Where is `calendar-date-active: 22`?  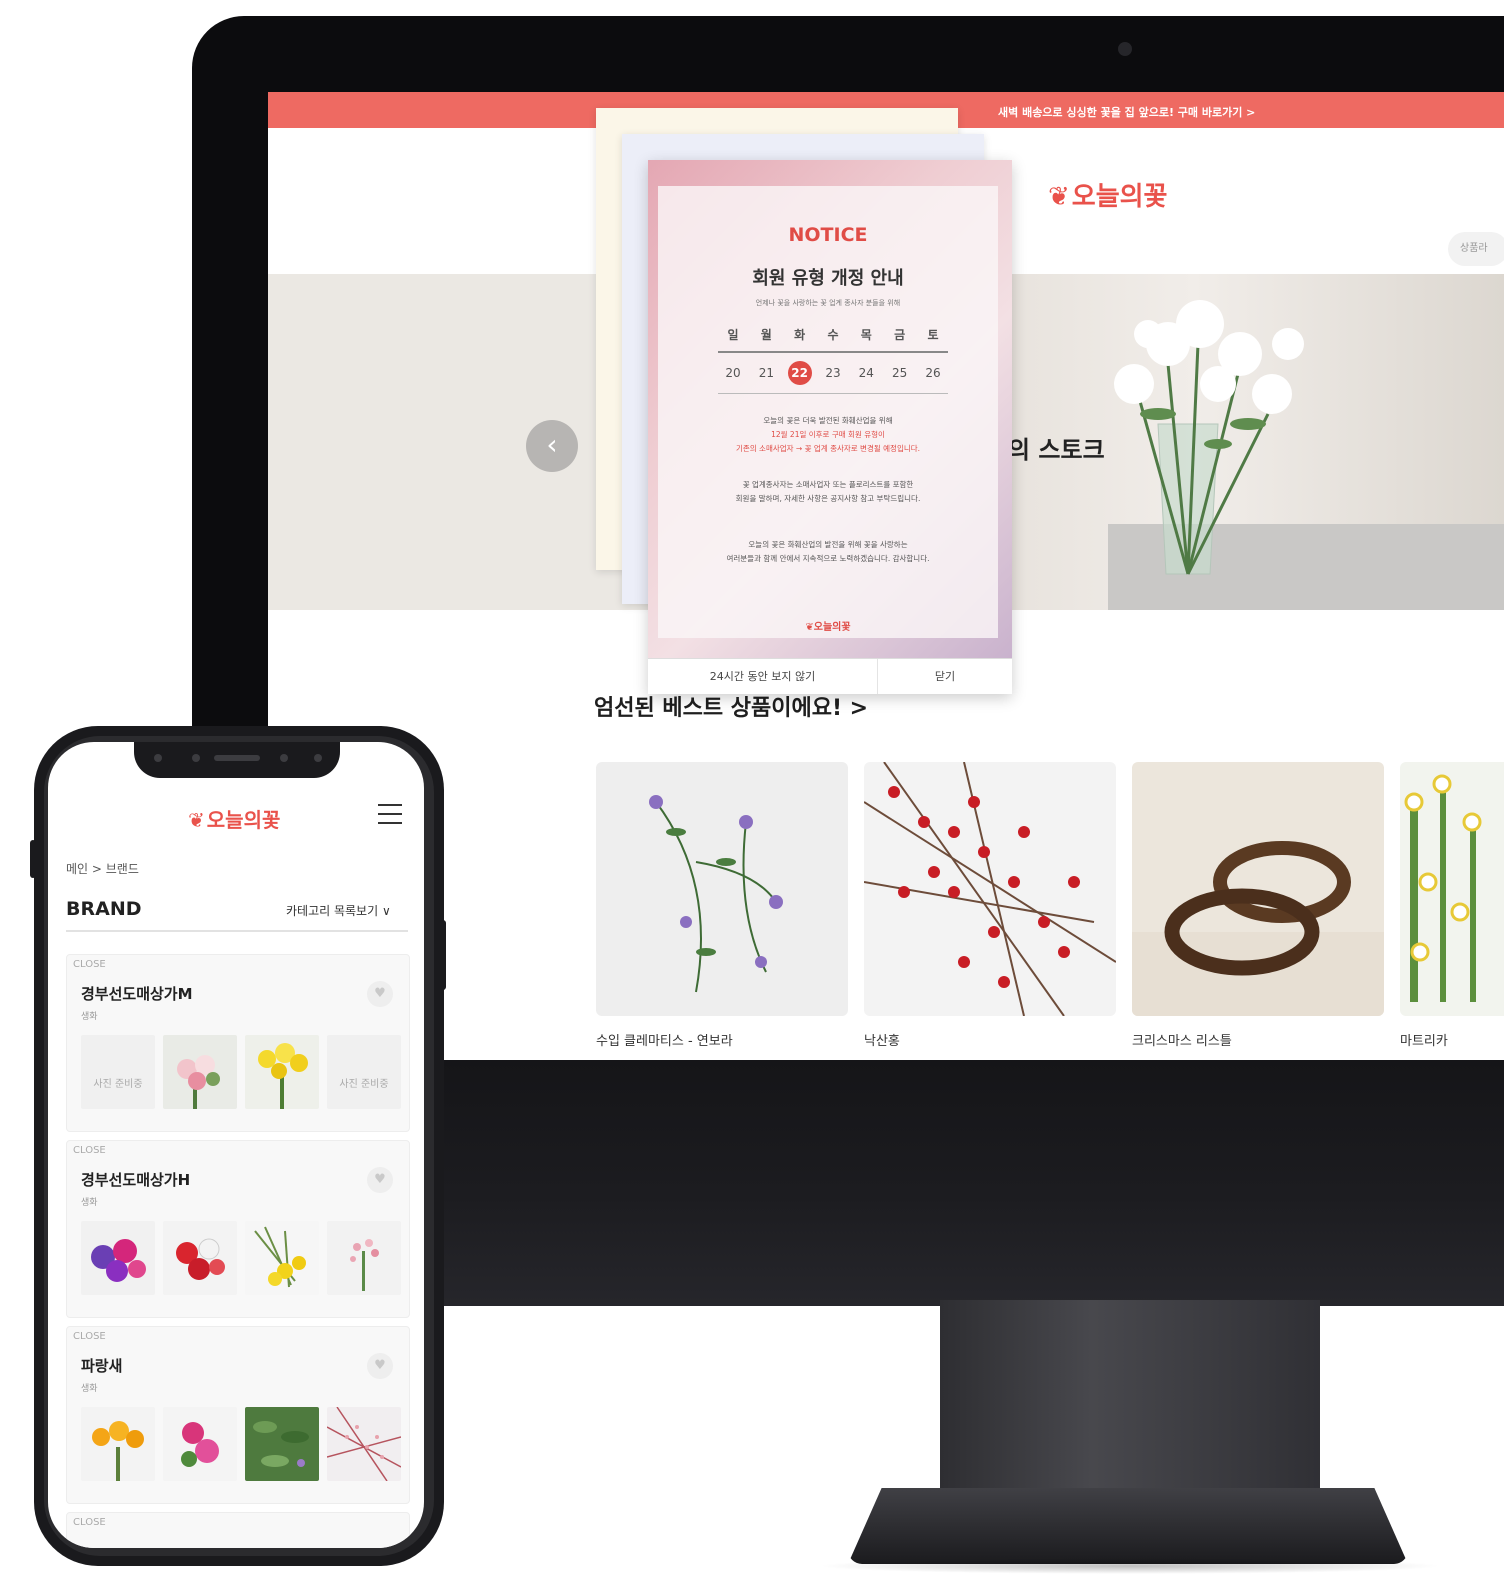 calendar-date-active: 22 is located at coordinates (799, 373).